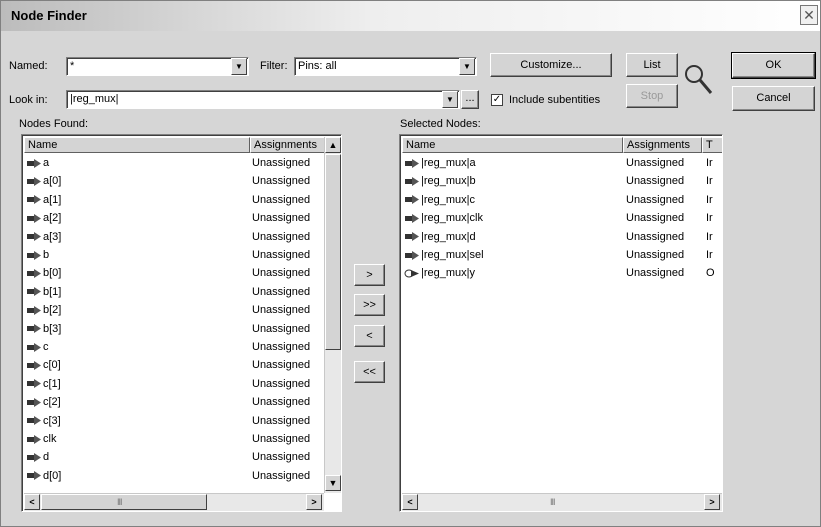  I want to click on list-button: List, so click(652, 65).